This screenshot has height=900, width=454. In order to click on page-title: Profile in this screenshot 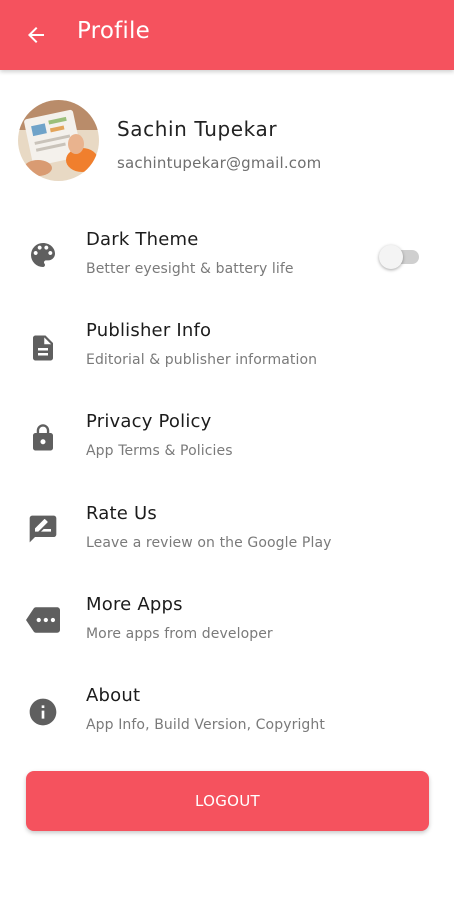, I will do `click(113, 31)`.